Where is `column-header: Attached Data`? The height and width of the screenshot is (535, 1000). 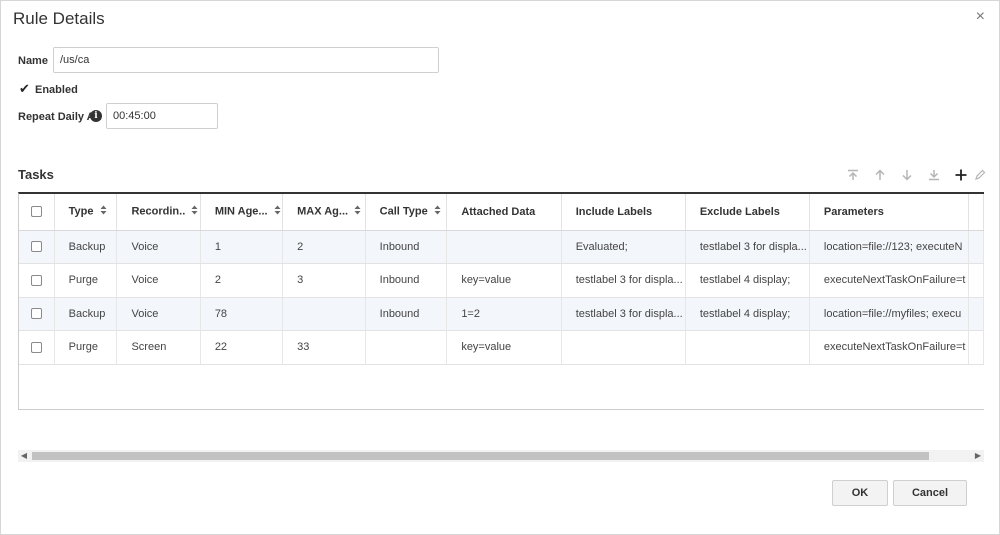
column-header: Attached Data is located at coordinates (504, 212).